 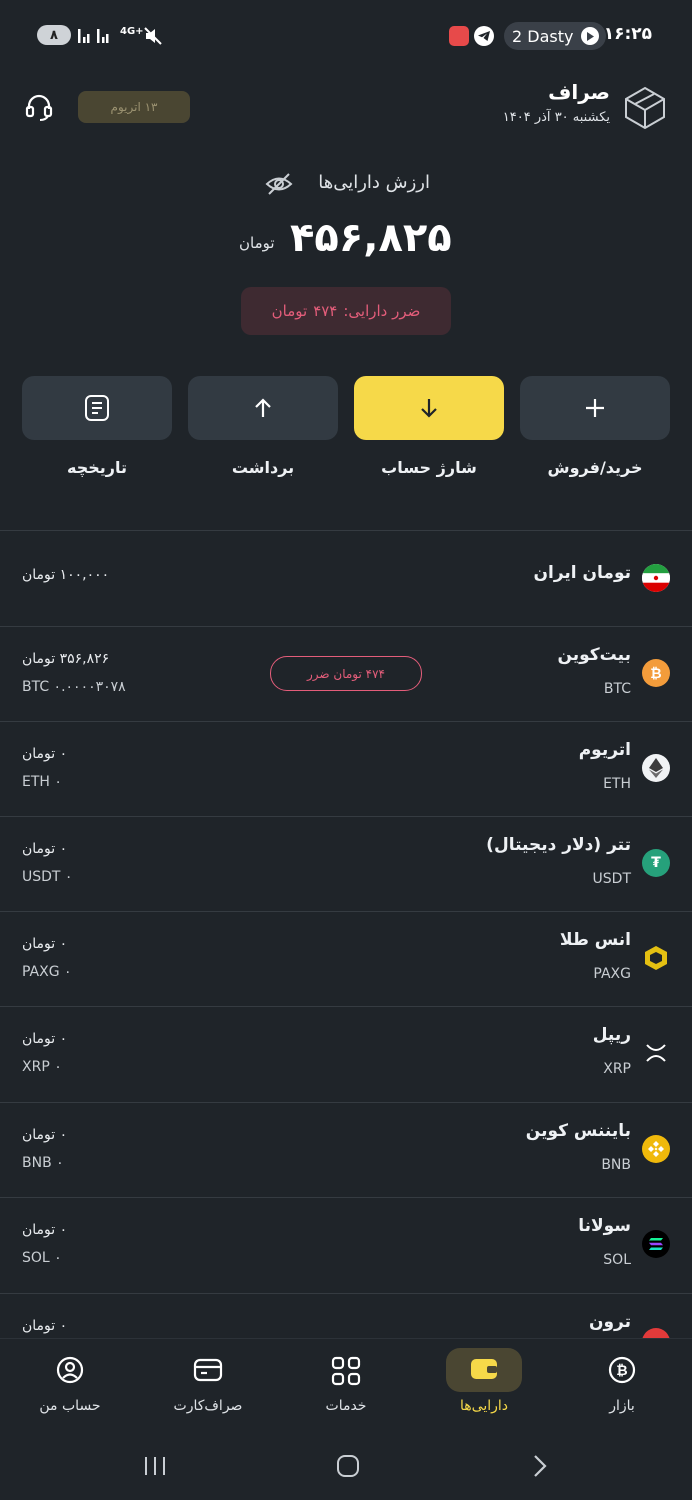 I want to click on arrow-down-icon, so click(x=429, y=408).